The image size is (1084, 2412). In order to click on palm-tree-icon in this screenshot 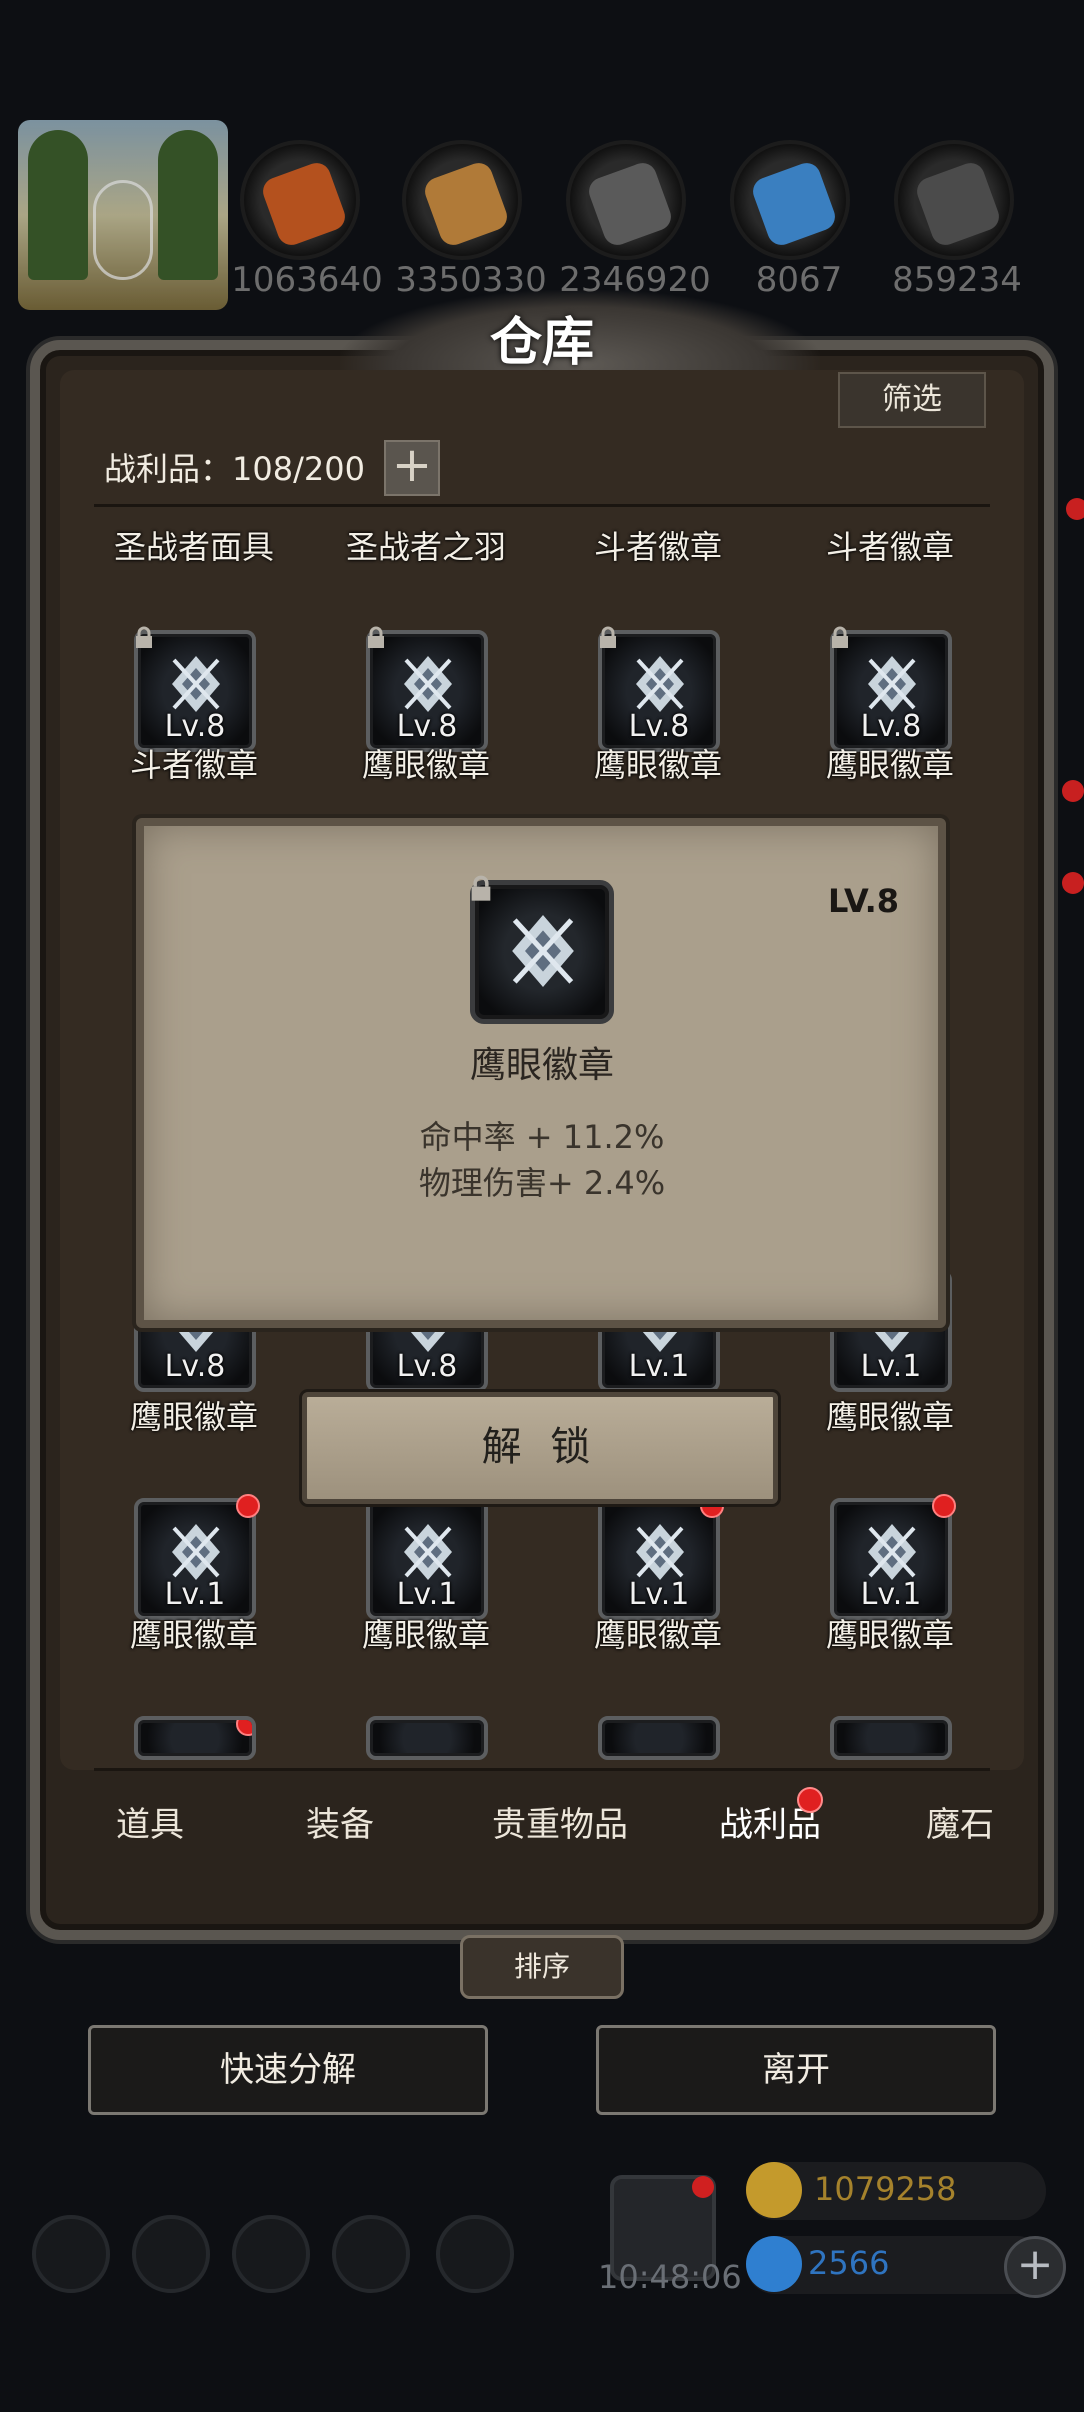, I will do `click(188, 205)`.